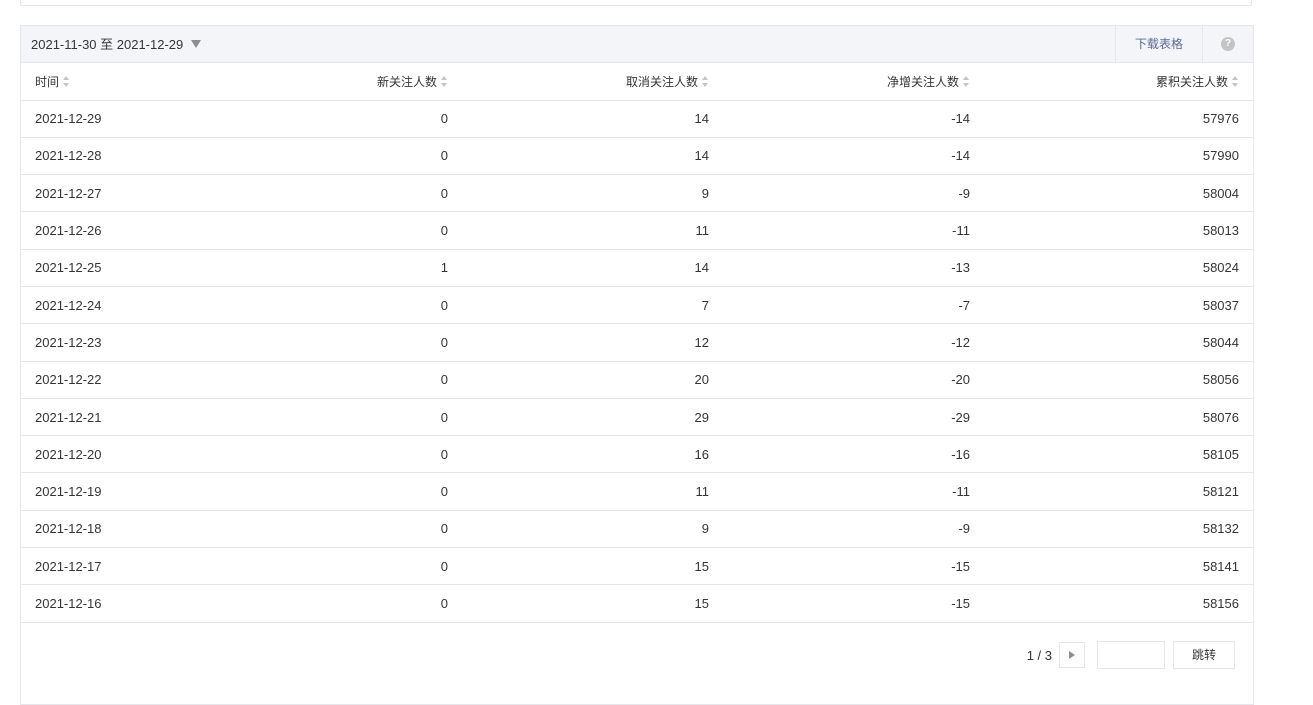 The width and height of the screenshot is (1313, 705). Describe the element at coordinates (196, 44) in the screenshot. I see `caret-down-icon` at that location.